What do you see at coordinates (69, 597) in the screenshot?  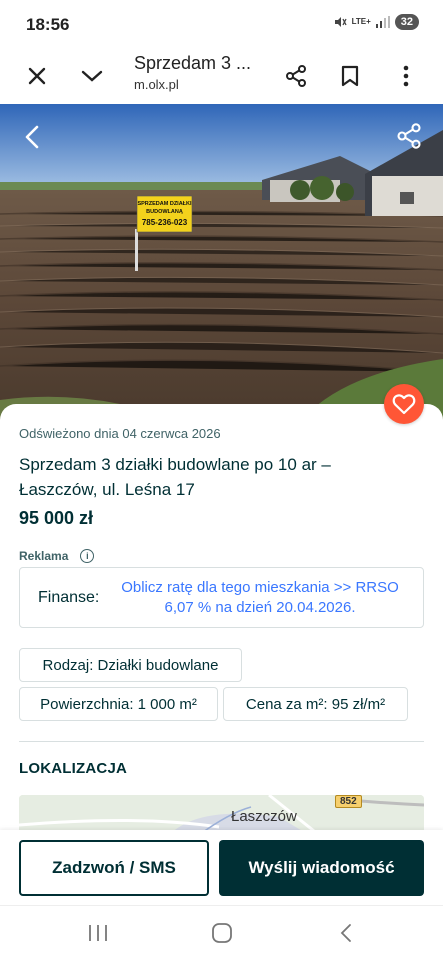 I see `finance-label: Finanse:` at bounding box center [69, 597].